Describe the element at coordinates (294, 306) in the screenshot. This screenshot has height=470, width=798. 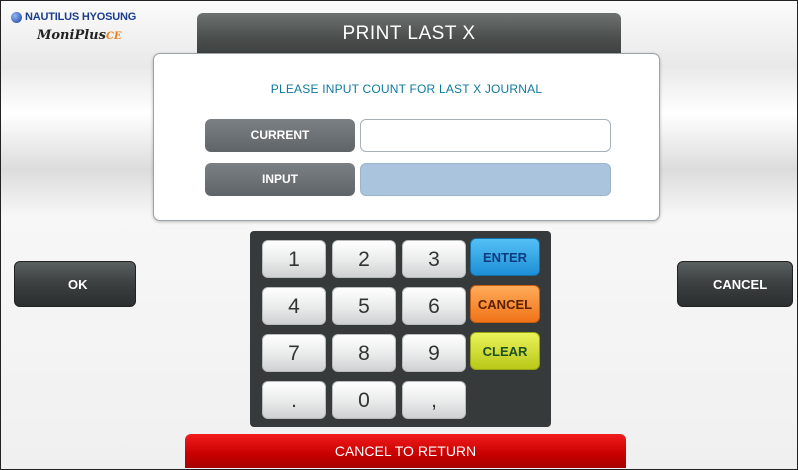
I see `key-4: 4` at that location.